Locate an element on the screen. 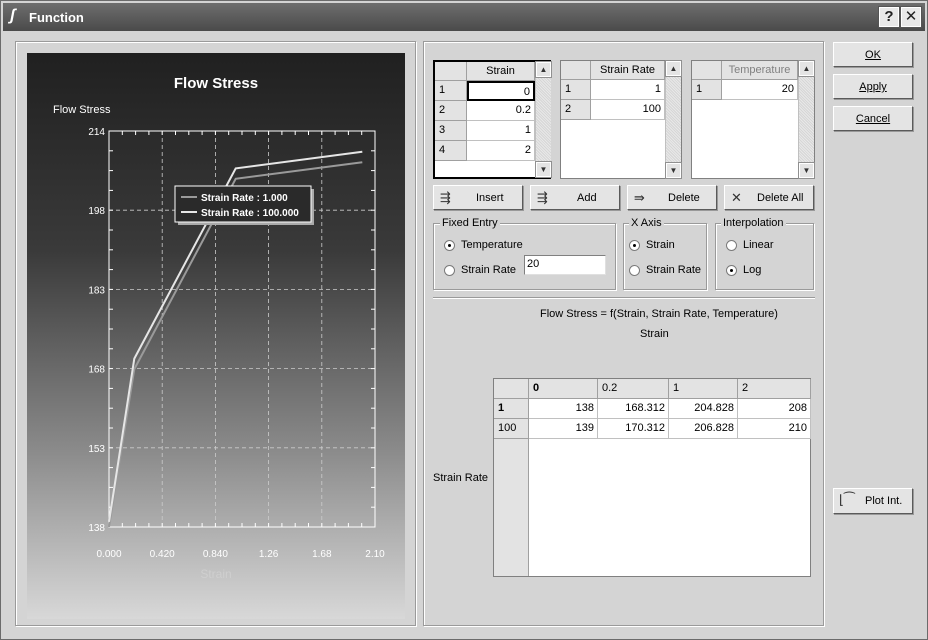 This screenshot has width=928, height=640. y-tick-label: 214 is located at coordinates (96, 132).